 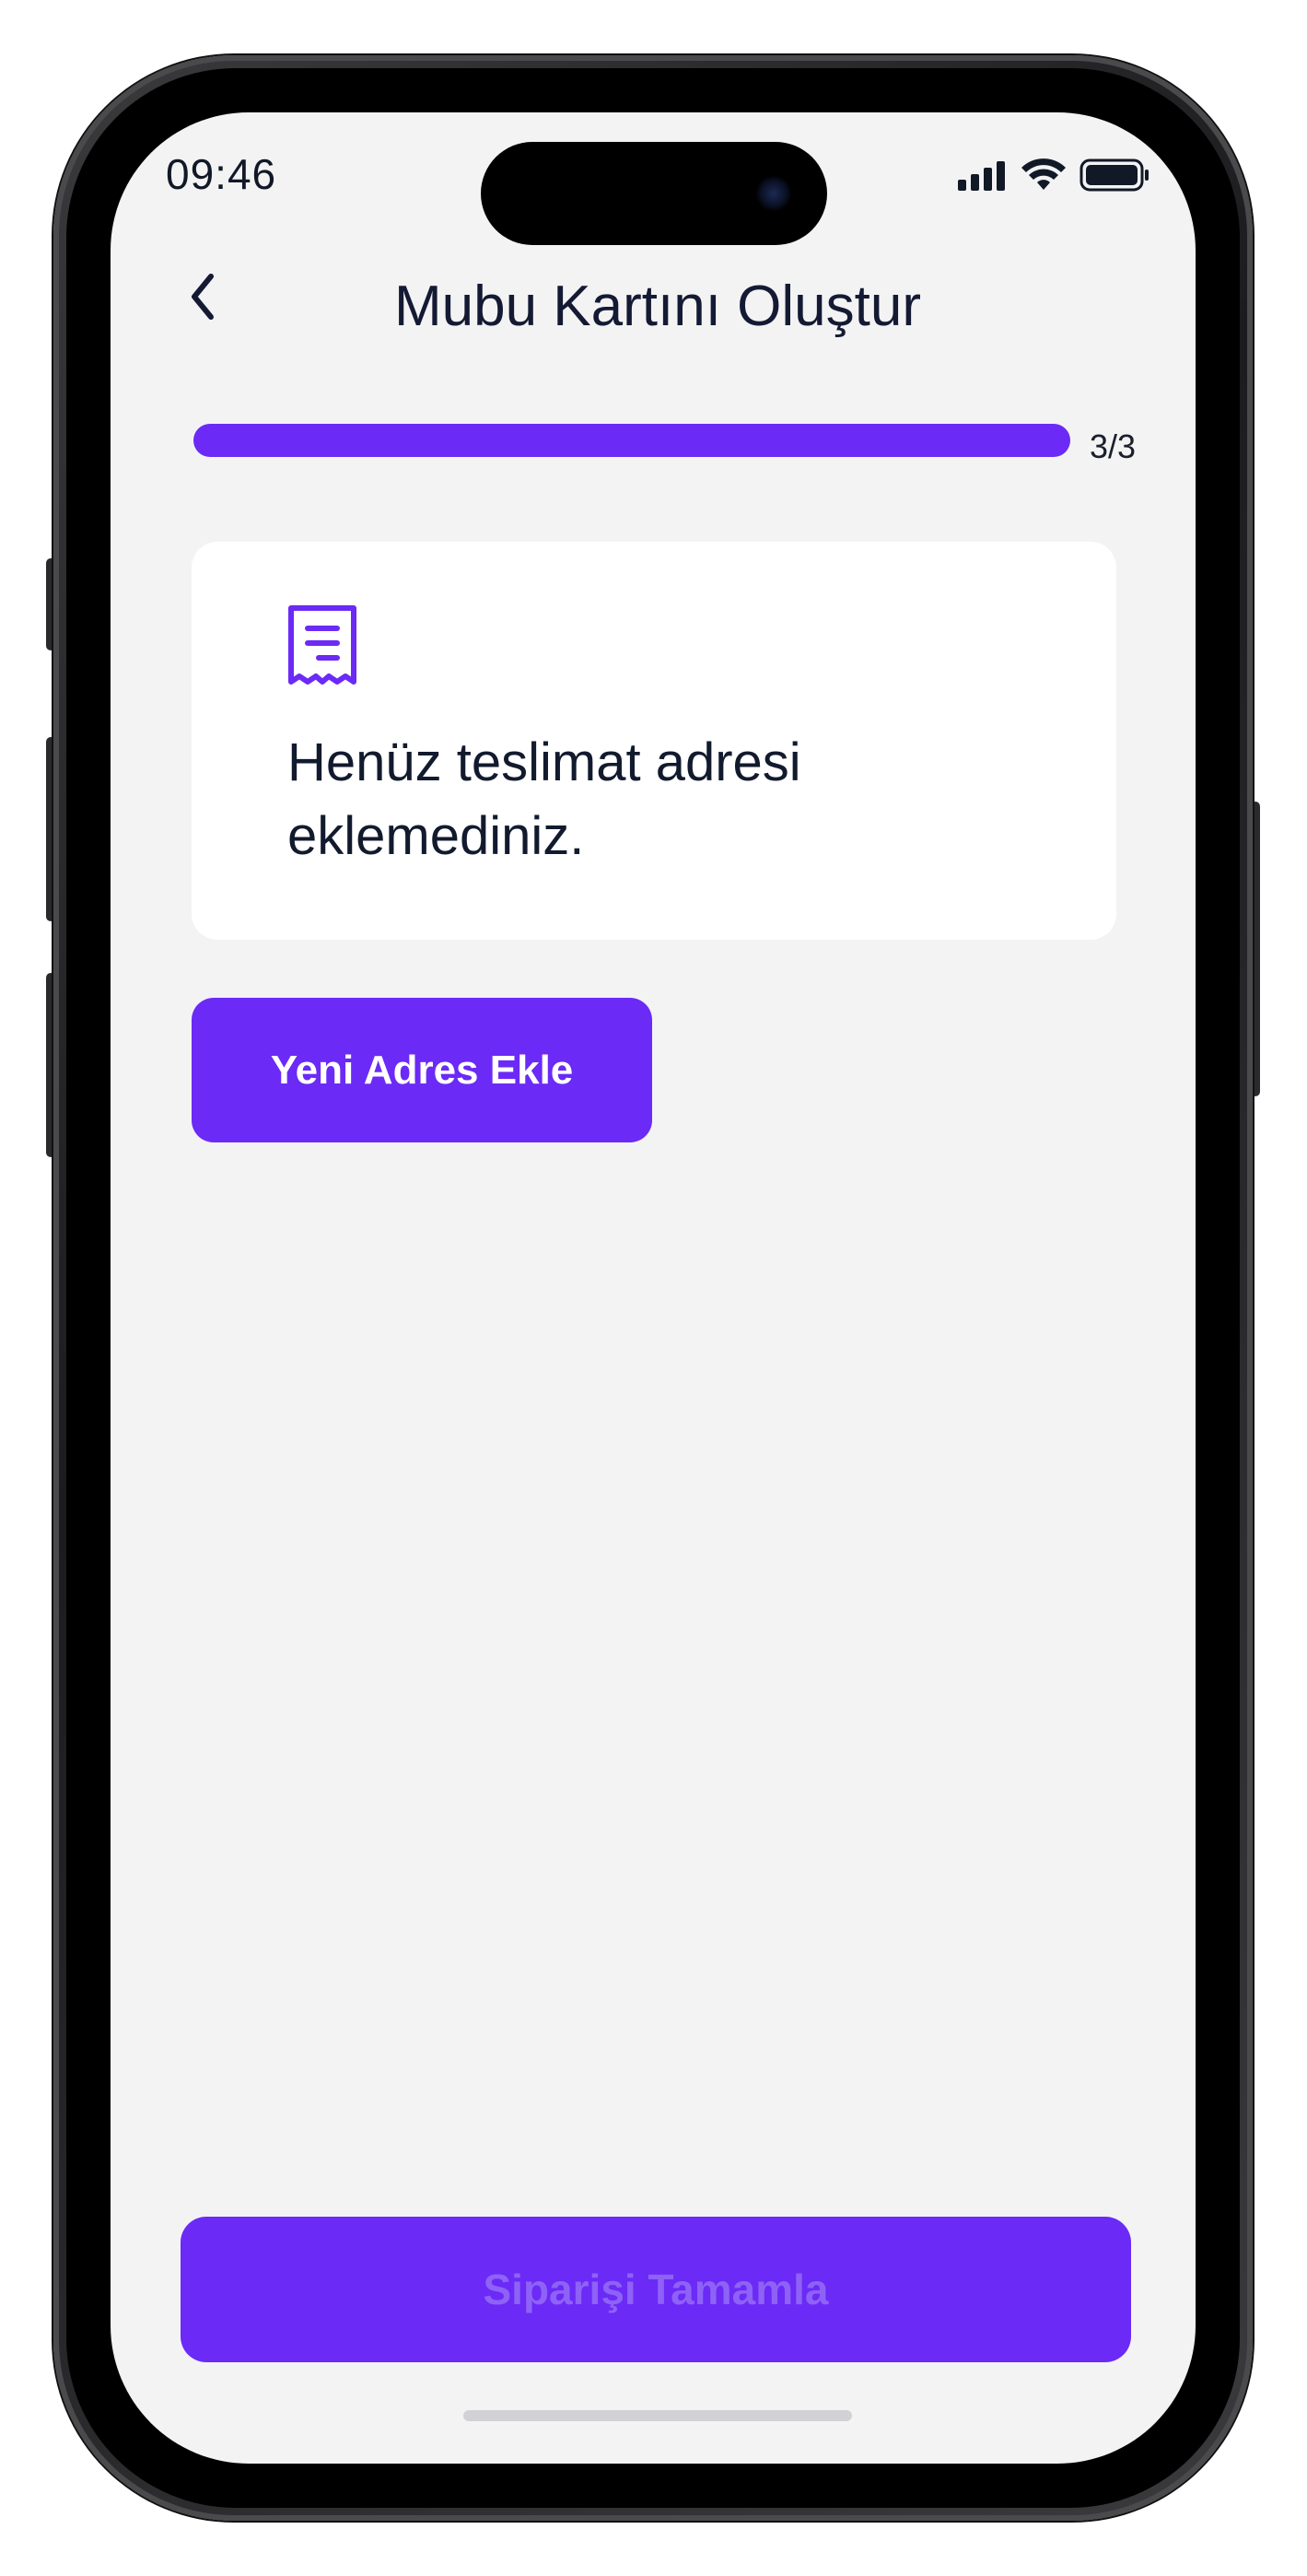 I want to click on cellular-signal-icon, so click(x=982, y=177).